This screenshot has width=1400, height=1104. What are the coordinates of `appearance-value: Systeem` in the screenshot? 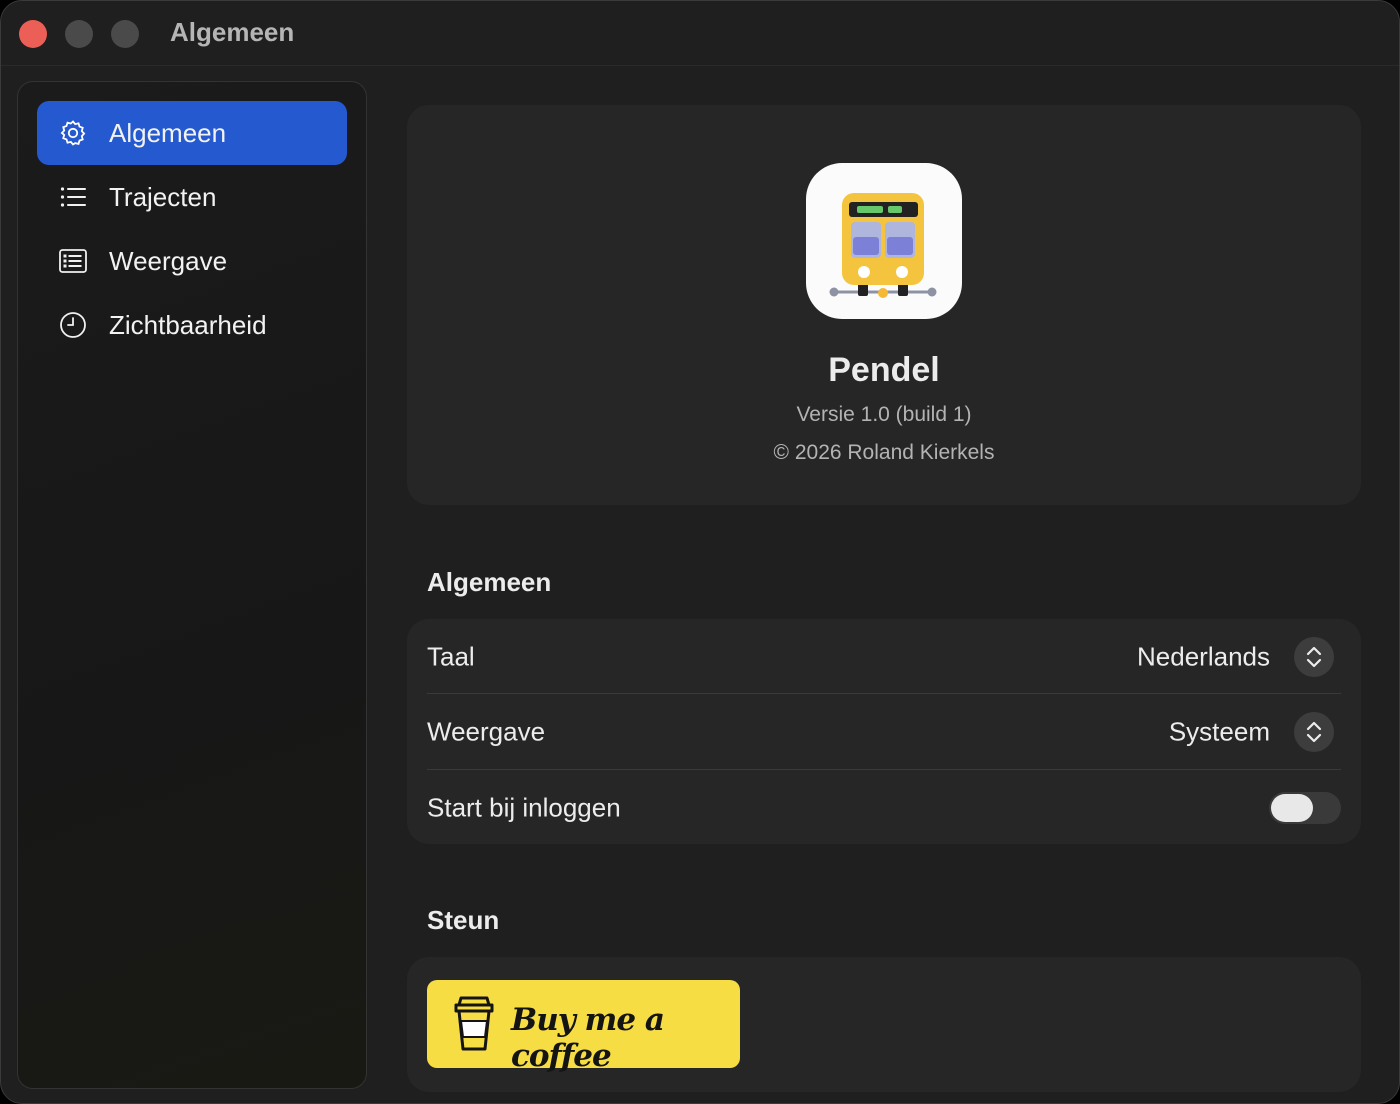 It's located at (1219, 732).